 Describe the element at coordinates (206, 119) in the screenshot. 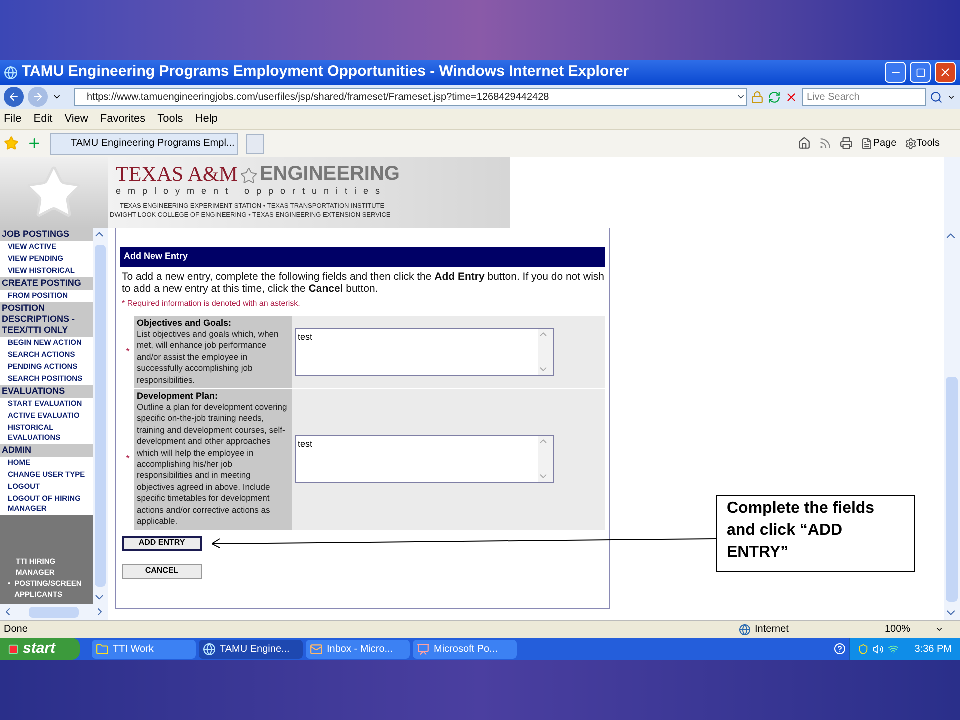

I see `menu-item: Help` at that location.